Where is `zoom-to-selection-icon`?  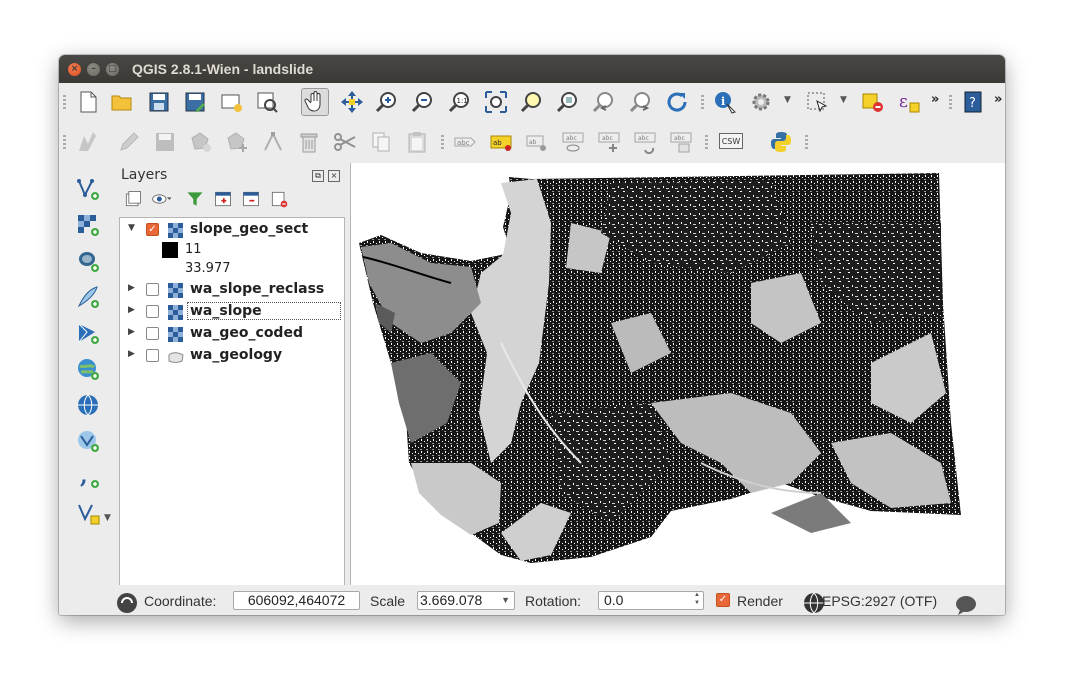 zoom-to-selection-icon is located at coordinates (532, 102).